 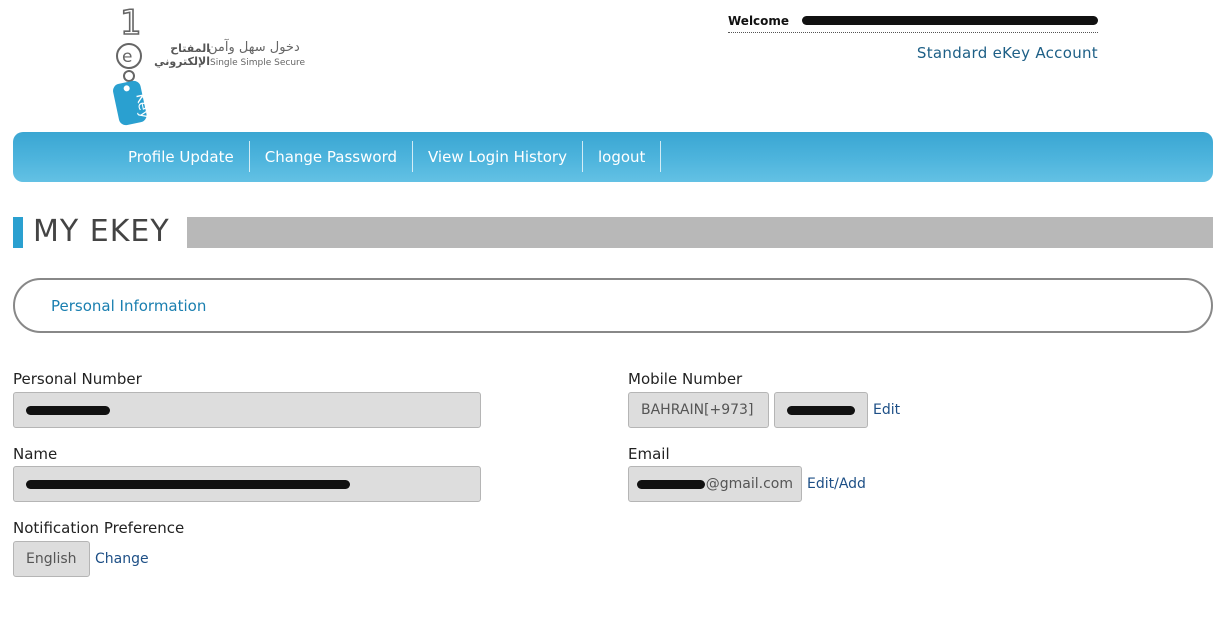 I want to click on account-type: Standard eKey Account, so click(x=1007, y=53).